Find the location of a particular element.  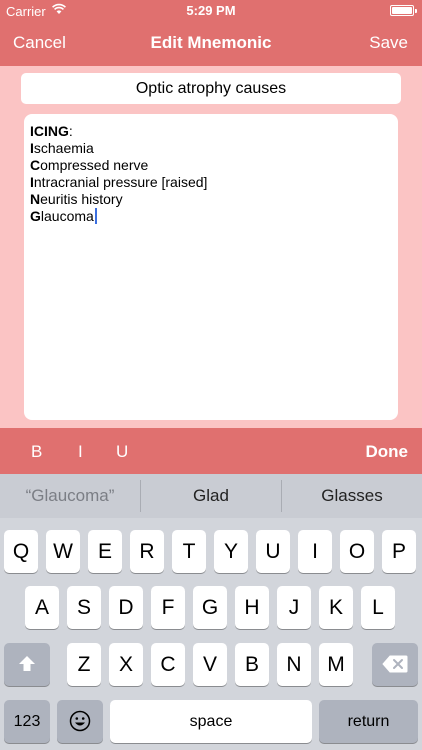

key-l: L is located at coordinates (378, 607).